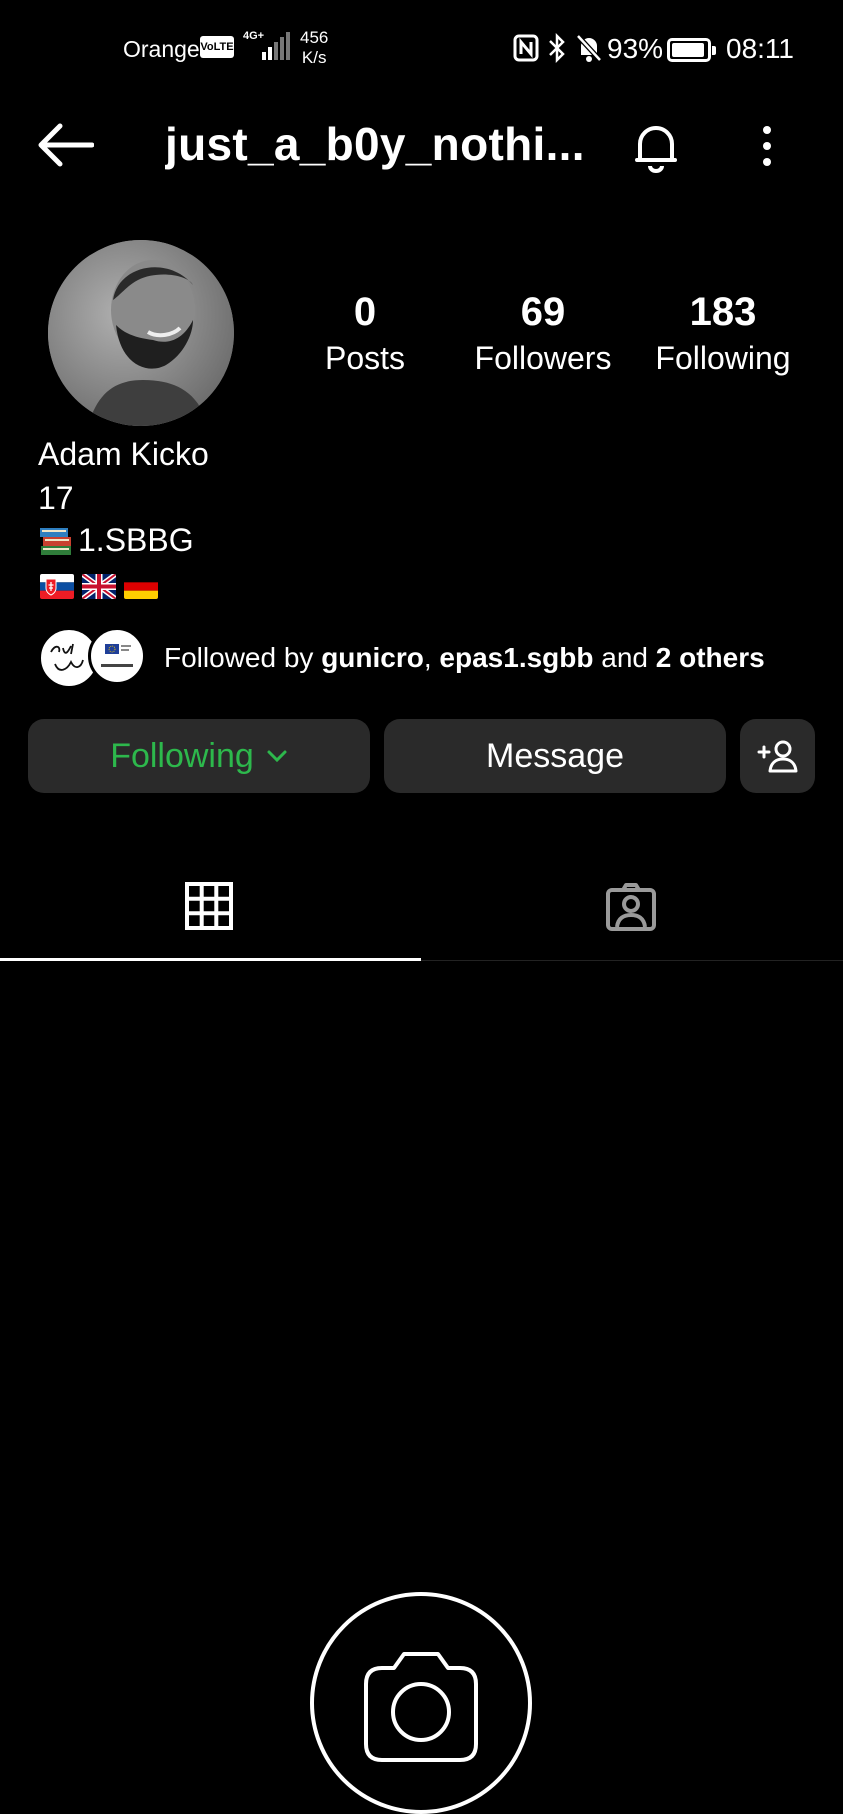 The width and height of the screenshot is (843, 1814). What do you see at coordinates (723, 312) in the screenshot?
I see `following-count: 183` at bounding box center [723, 312].